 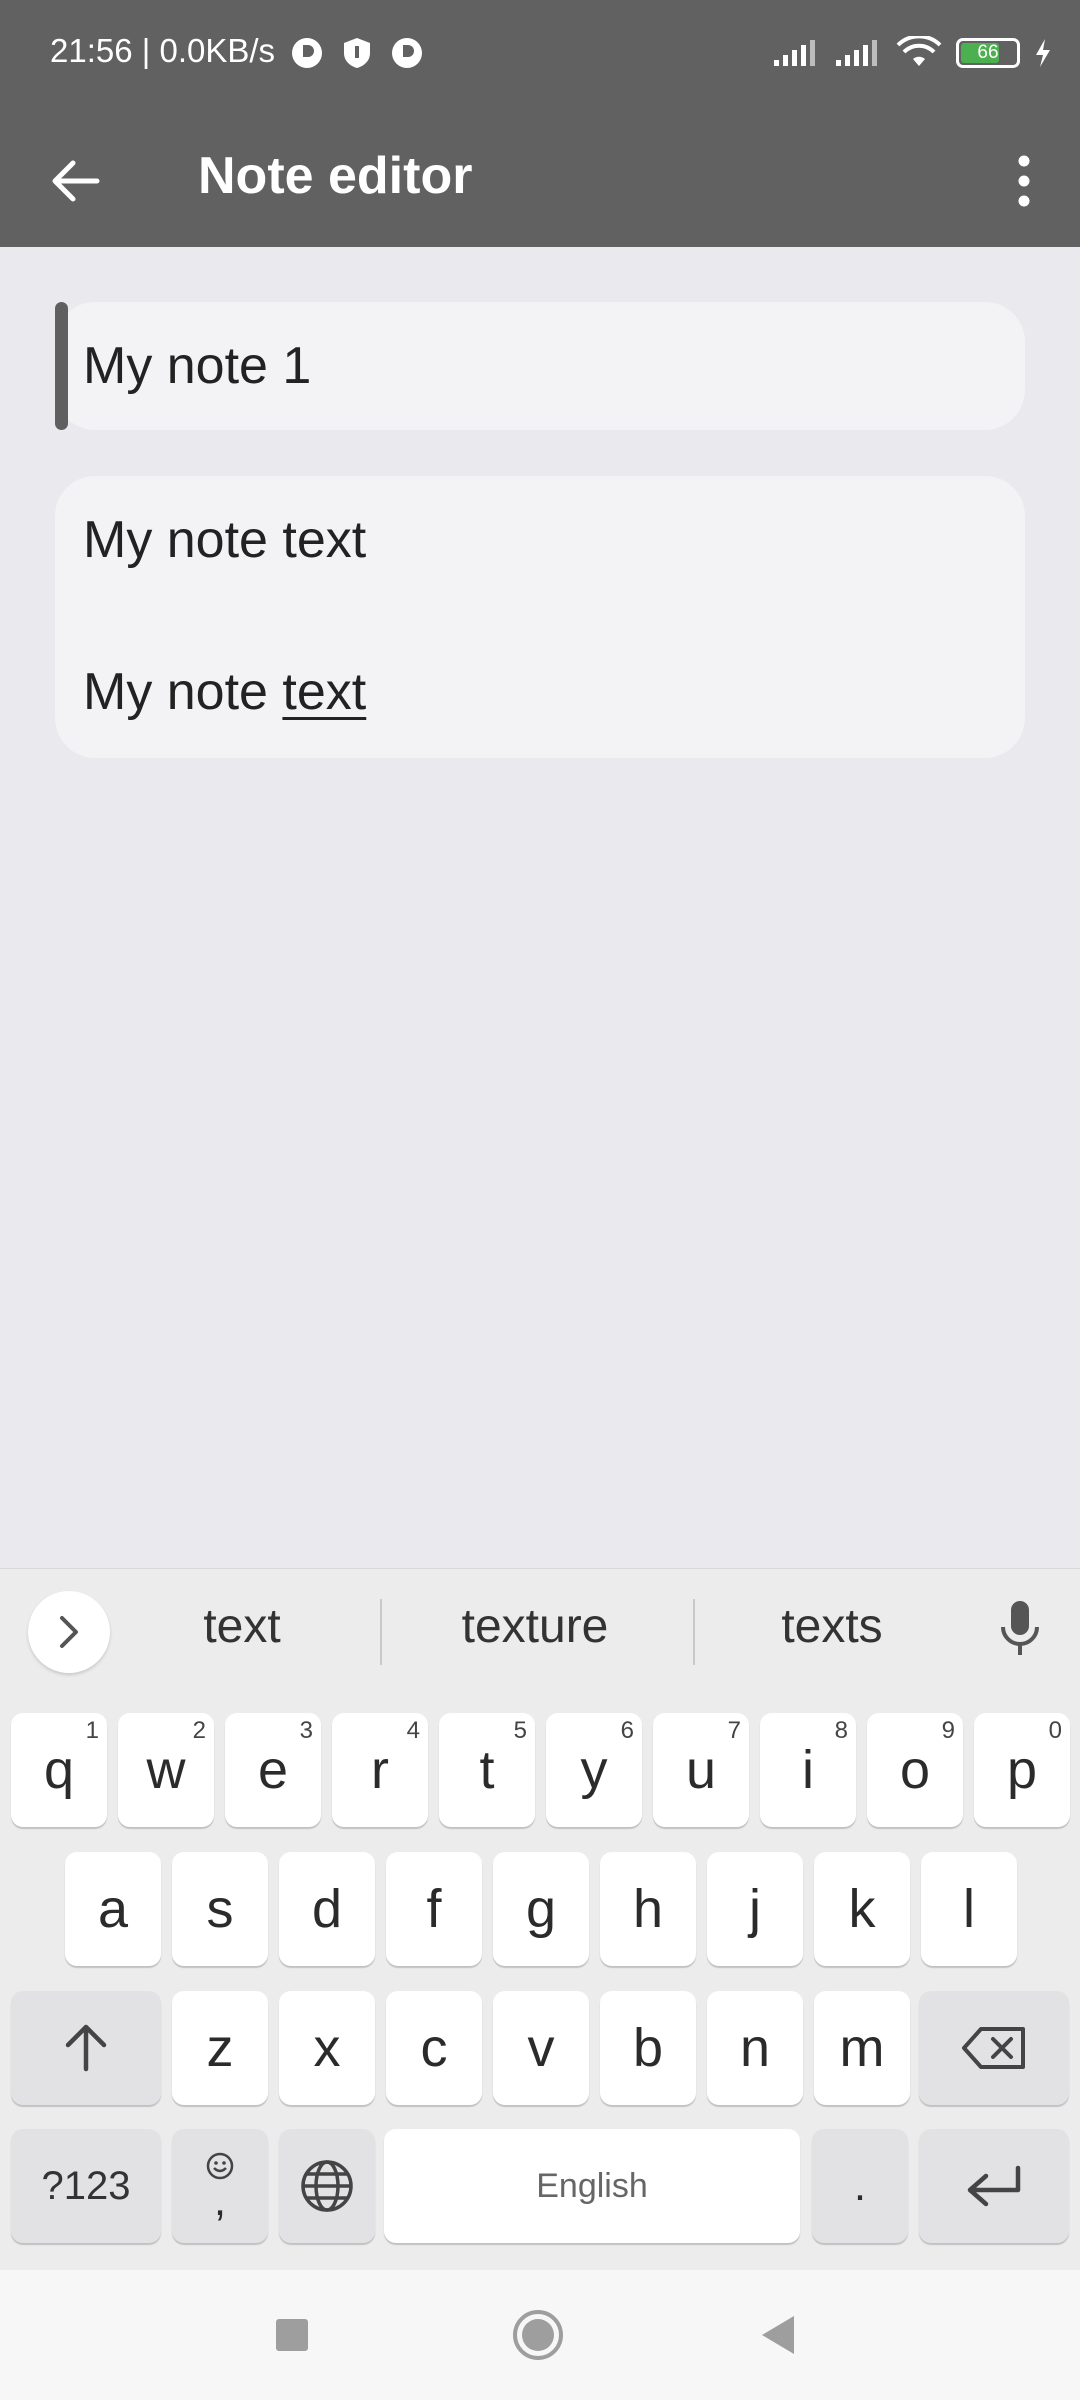 I want to click on battery-level: 66, so click(x=988, y=52).